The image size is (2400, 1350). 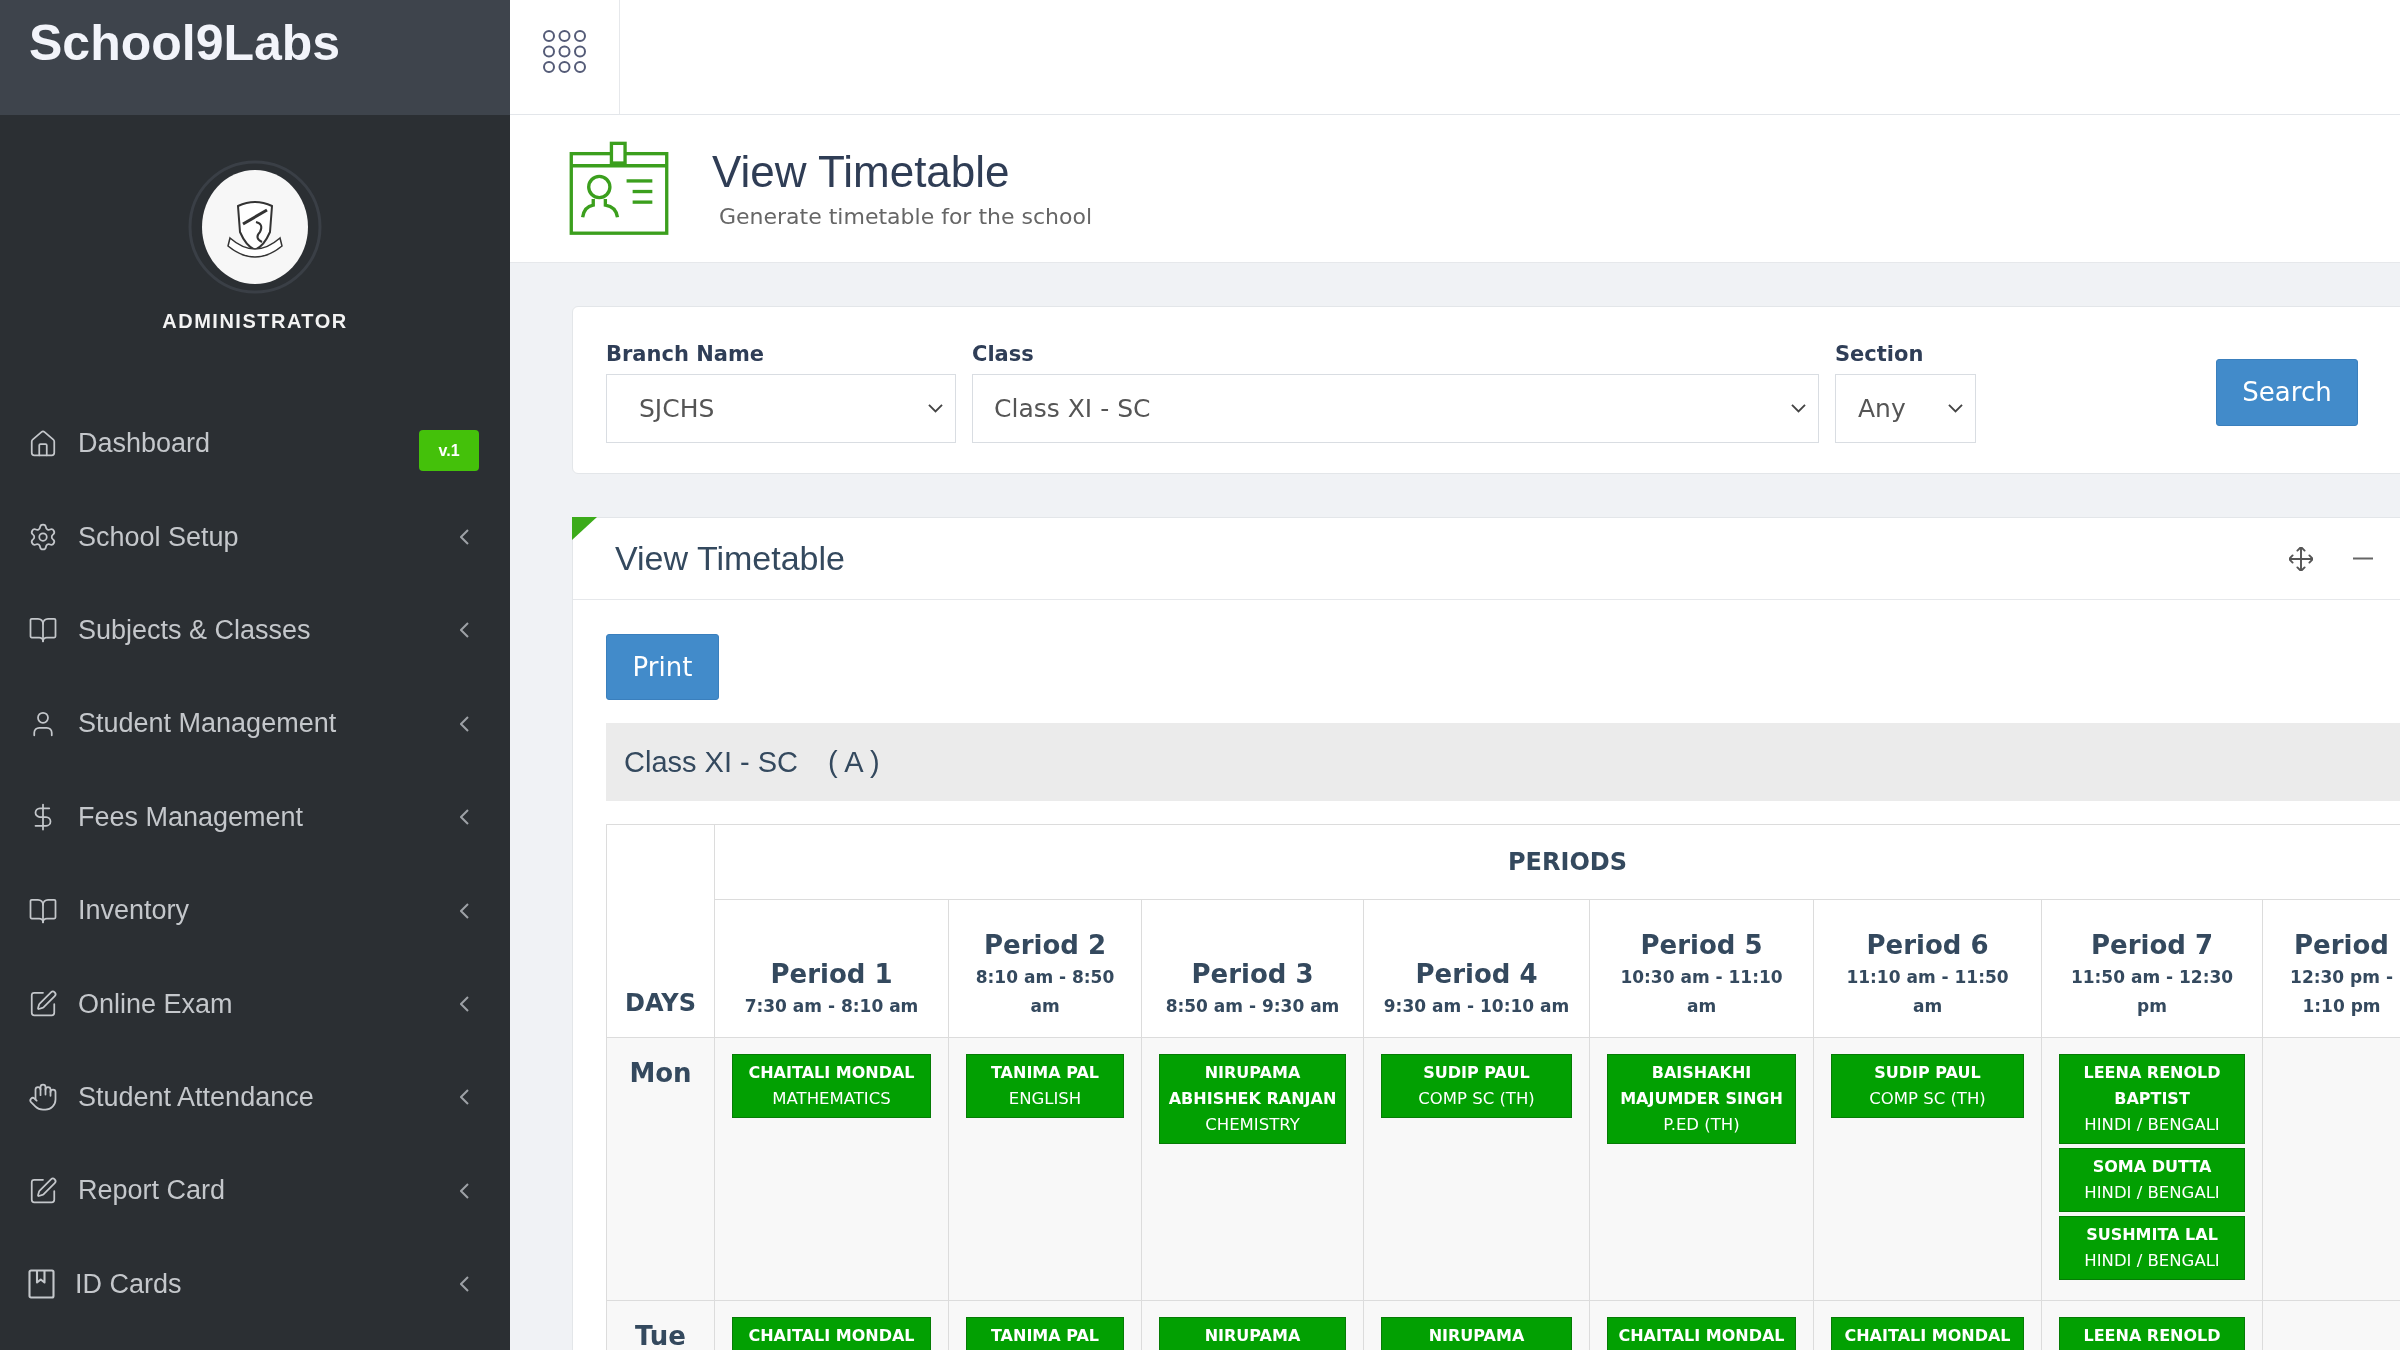 I want to click on period-time: 10:30 am - 11:10 am, so click(x=1701, y=992).